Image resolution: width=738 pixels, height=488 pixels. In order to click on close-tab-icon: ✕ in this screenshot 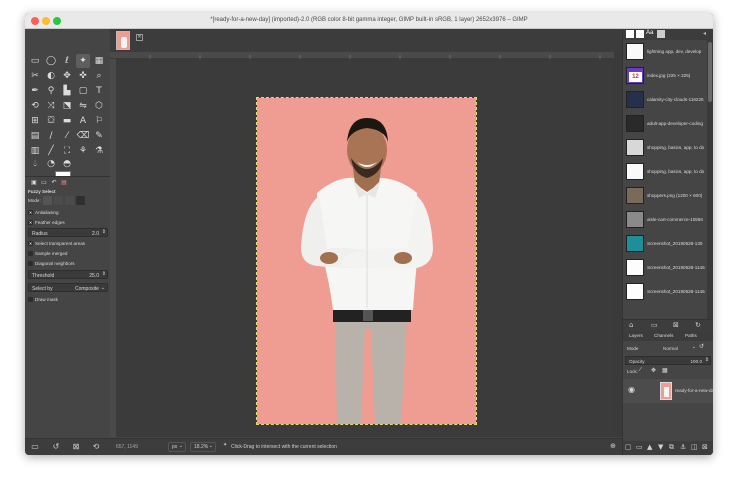, I will do `click(139, 37)`.